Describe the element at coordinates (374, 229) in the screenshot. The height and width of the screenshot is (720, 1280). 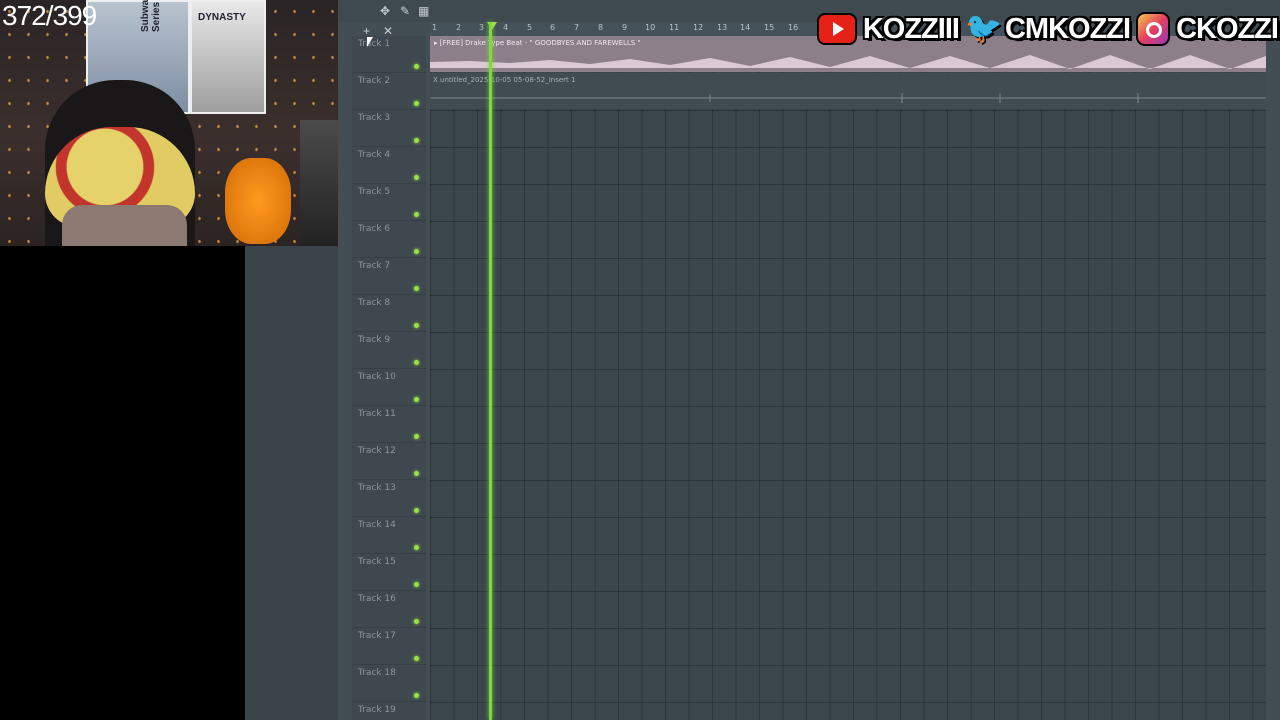
I see `track-label: Track 6` at that location.